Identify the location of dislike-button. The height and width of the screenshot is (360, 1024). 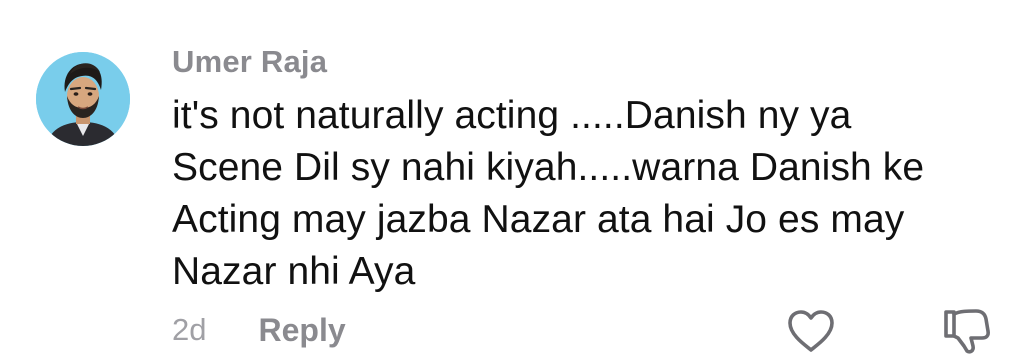
(966, 331).